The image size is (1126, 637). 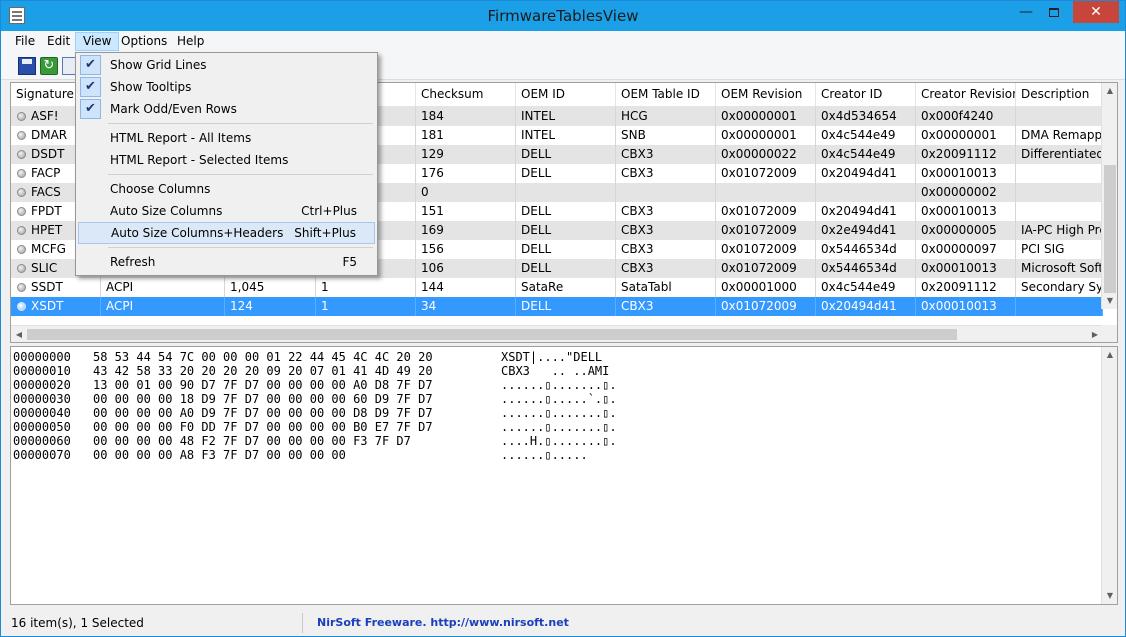 I want to click on menu-auto-size-columns-headers: Auto Size Columns+Headers Shift+Plus, so click(x=226, y=233).